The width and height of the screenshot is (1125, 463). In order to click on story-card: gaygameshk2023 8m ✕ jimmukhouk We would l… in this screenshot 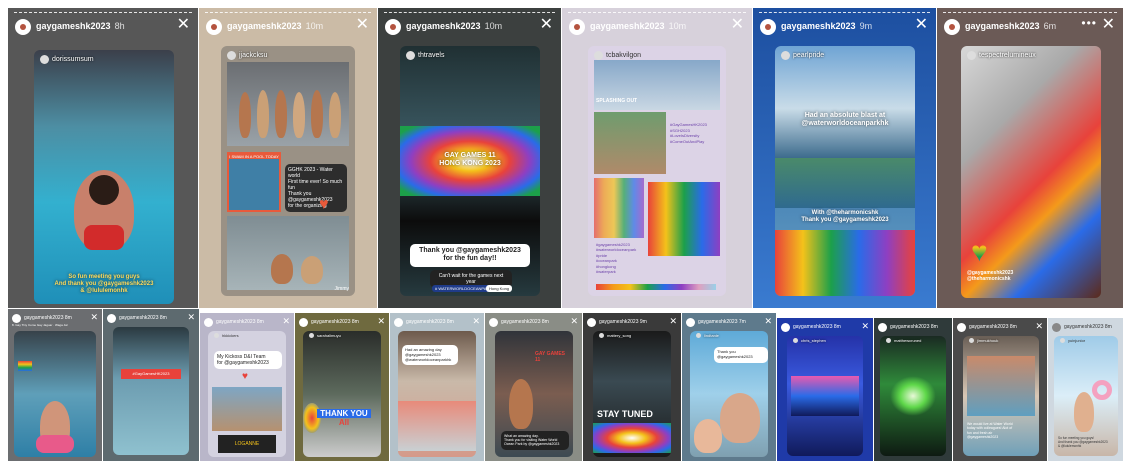, I will do `click(1000, 389)`.